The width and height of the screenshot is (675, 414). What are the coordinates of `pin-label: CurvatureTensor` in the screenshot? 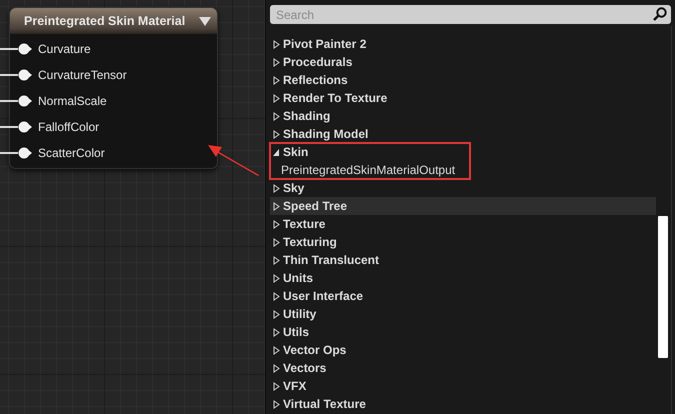 It's located at (82, 75).